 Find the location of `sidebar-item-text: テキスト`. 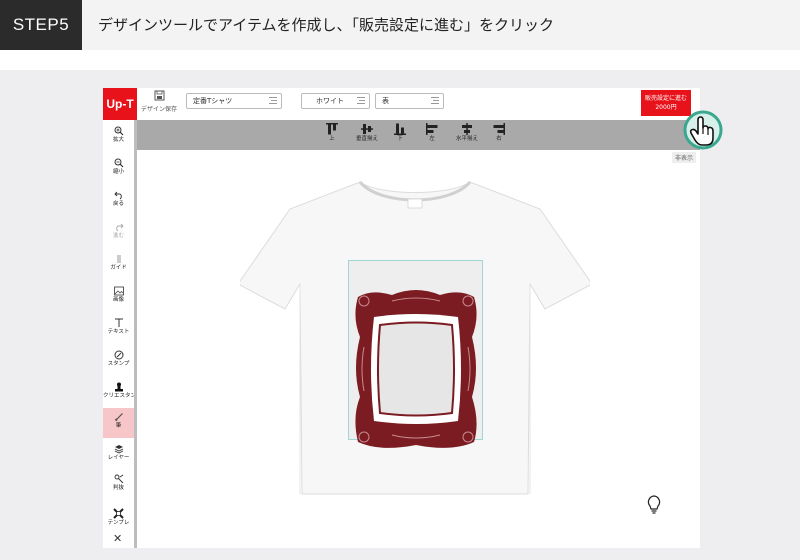

sidebar-item-text: テキスト is located at coordinates (118, 329).